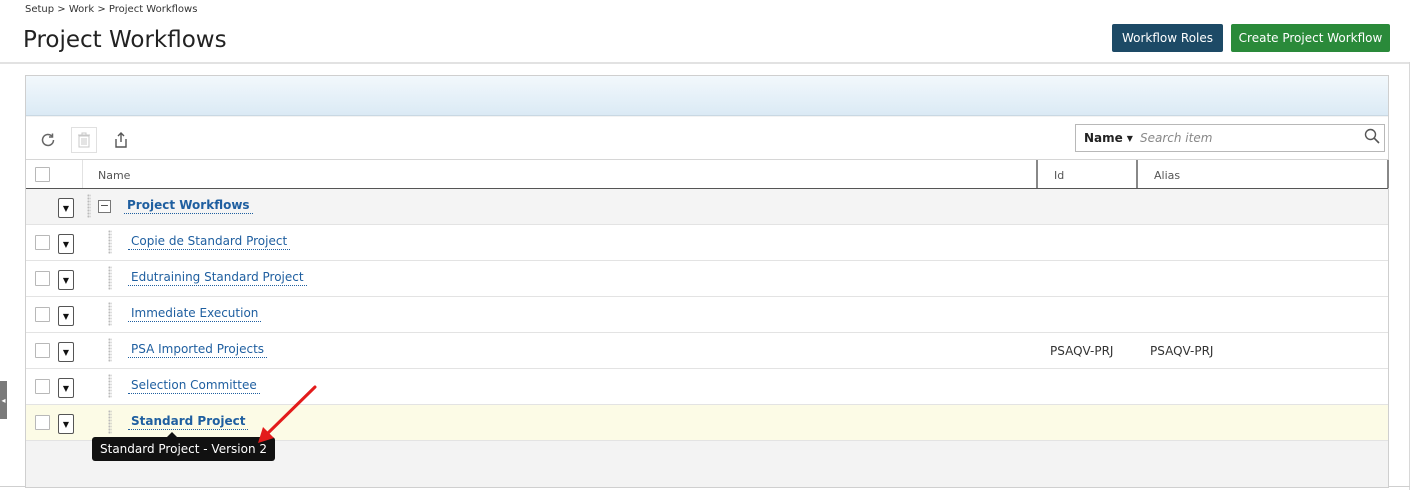 This screenshot has height=490, width=1413. Describe the element at coordinates (1182, 351) in the screenshot. I see `row-alias: PSAQV-PRJ` at that location.